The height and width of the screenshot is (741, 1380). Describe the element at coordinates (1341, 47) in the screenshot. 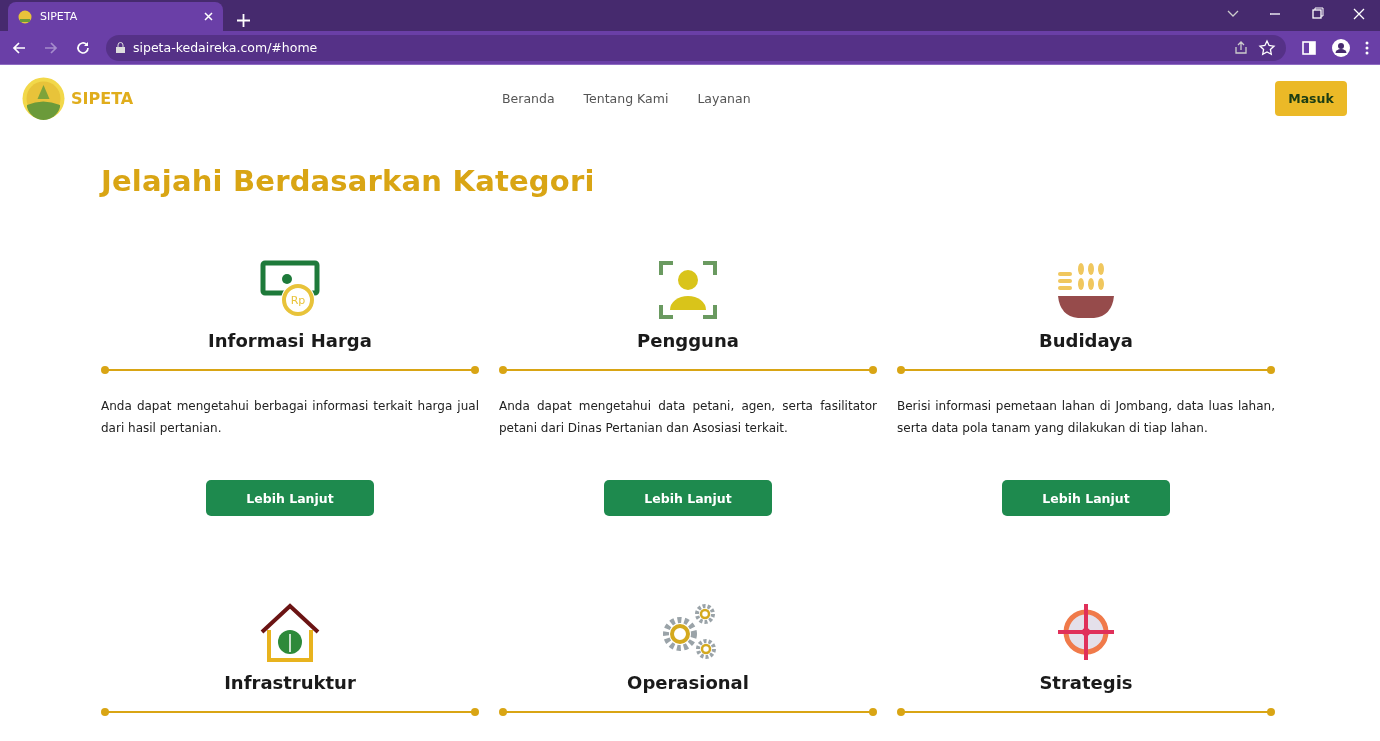

I see `profile-icon` at that location.